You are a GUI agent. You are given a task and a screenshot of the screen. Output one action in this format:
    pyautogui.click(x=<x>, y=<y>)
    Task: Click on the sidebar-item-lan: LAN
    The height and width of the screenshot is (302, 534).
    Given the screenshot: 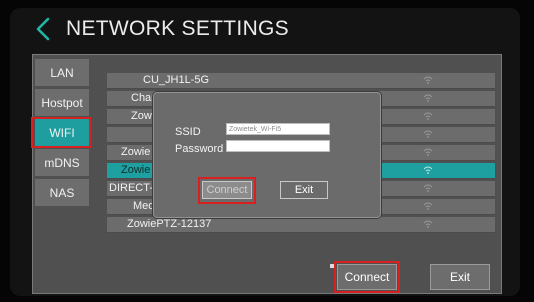 What is the action you would take?
    pyautogui.click(x=62, y=72)
    